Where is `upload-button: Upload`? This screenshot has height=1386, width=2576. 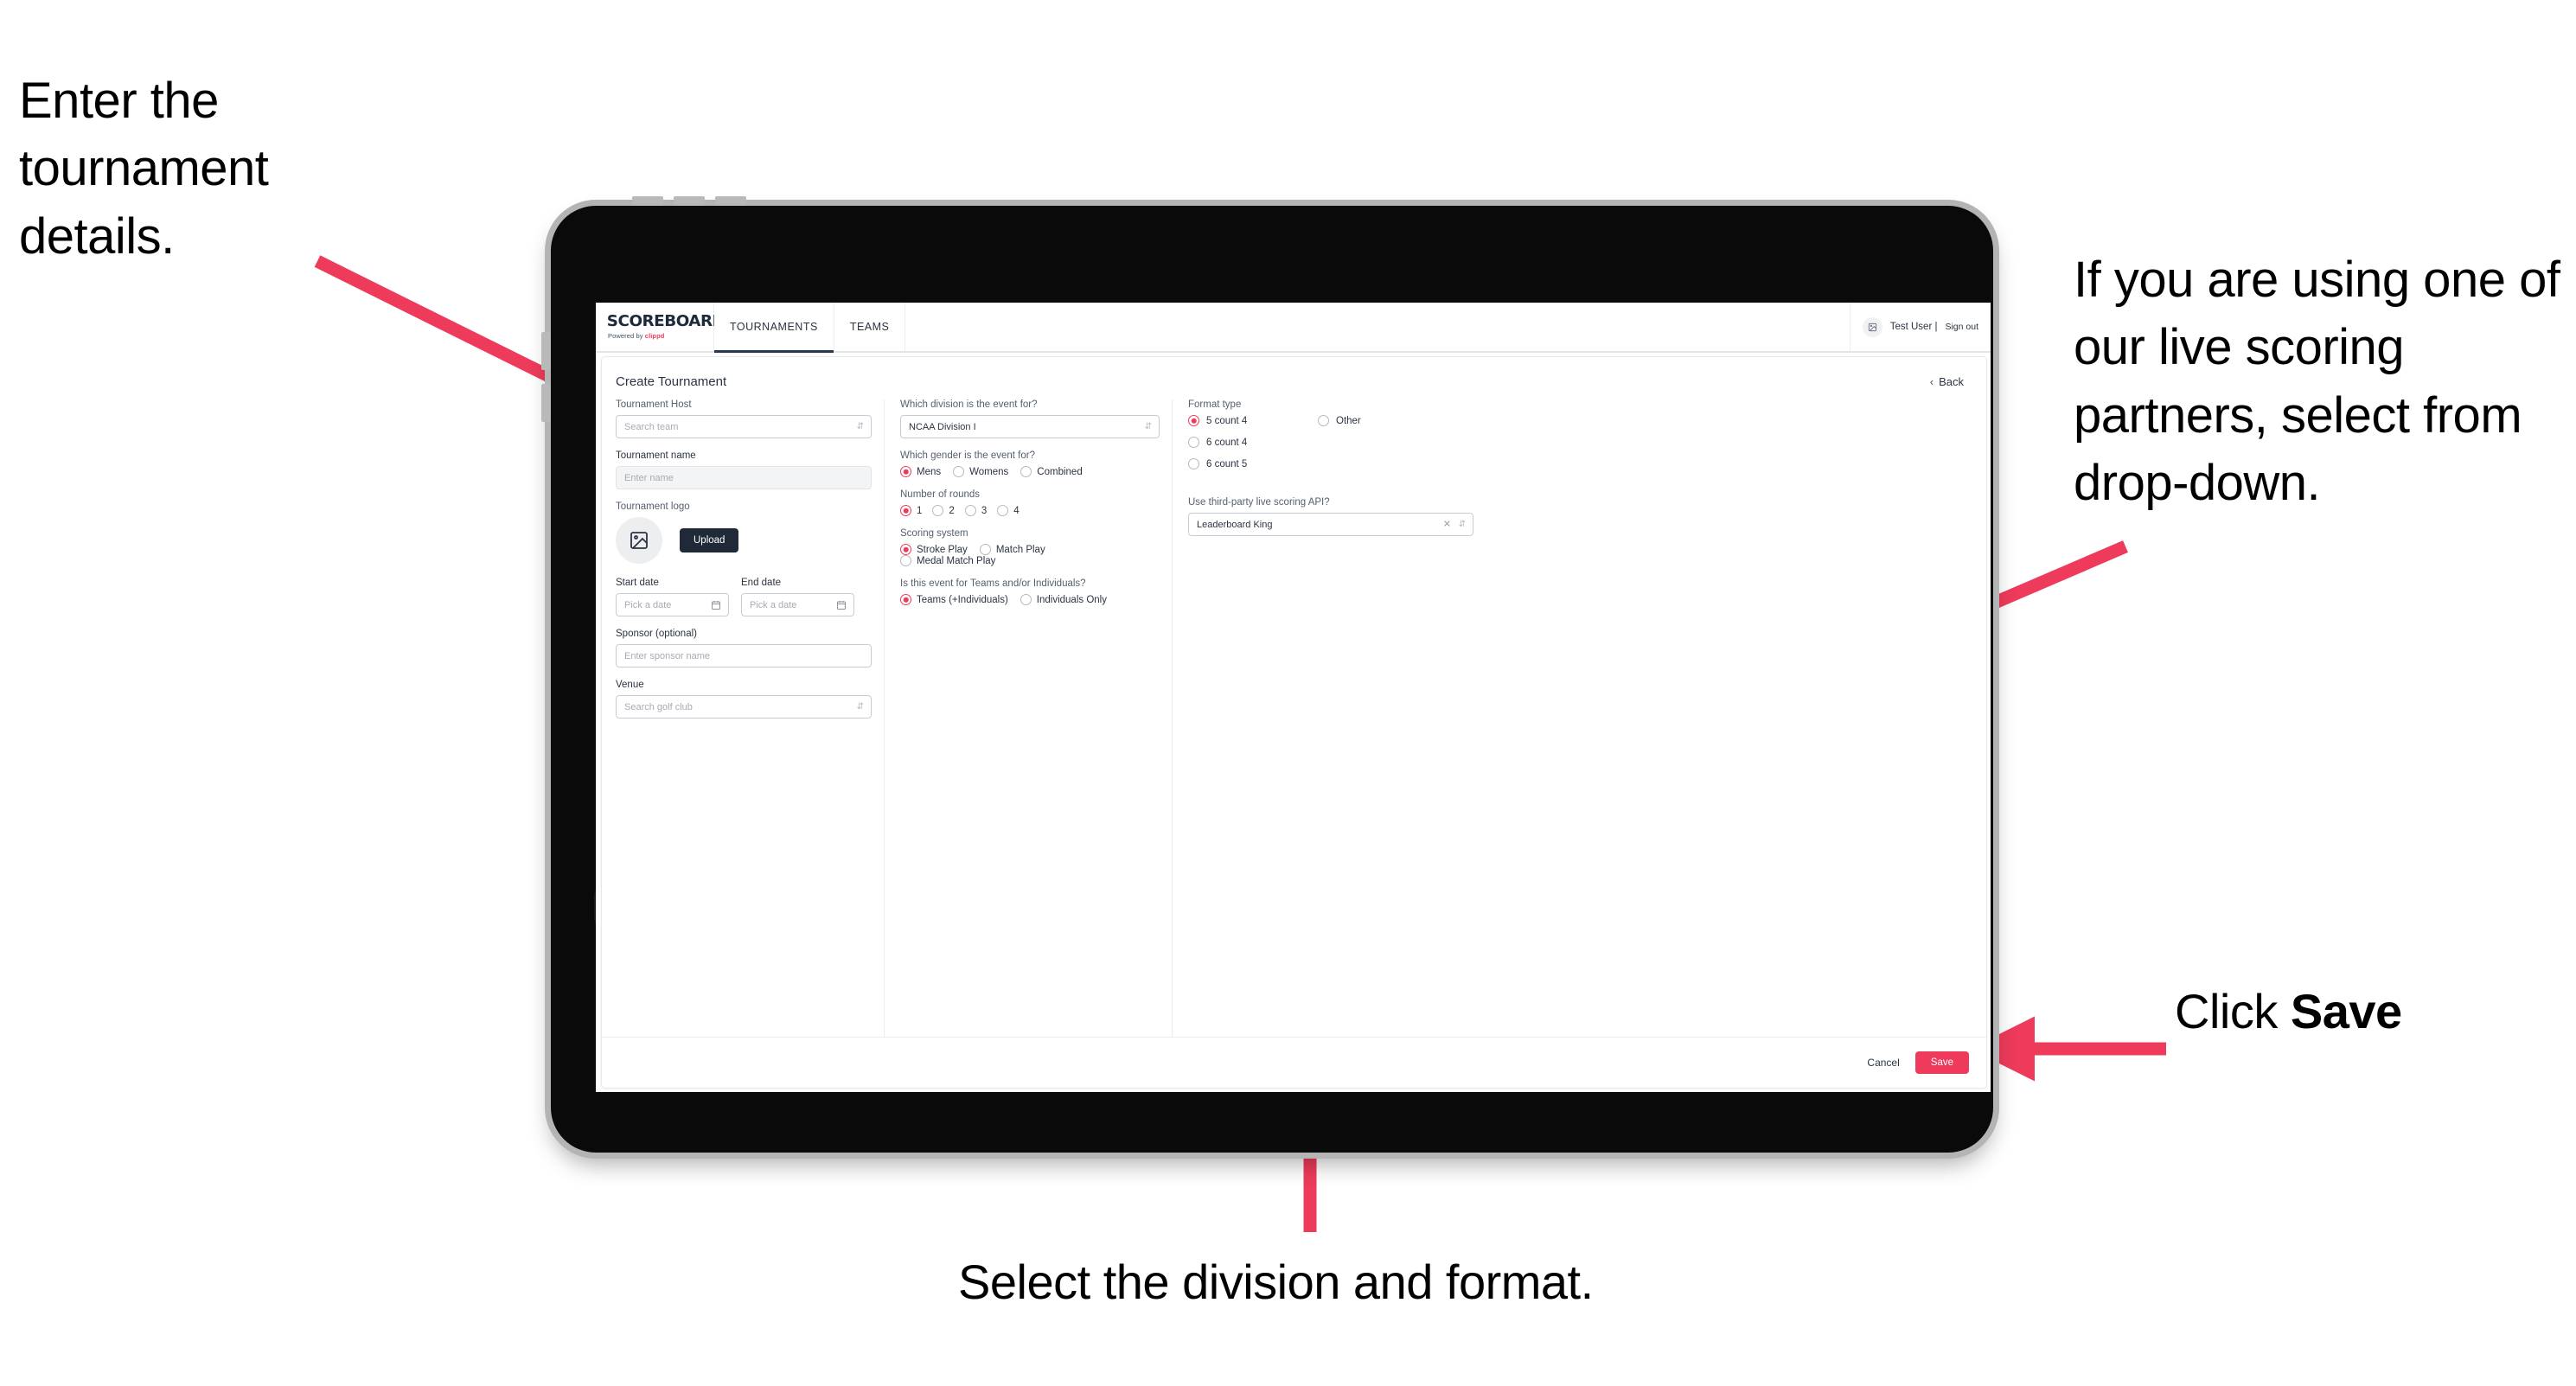
upload-button: Upload is located at coordinates (709, 540).